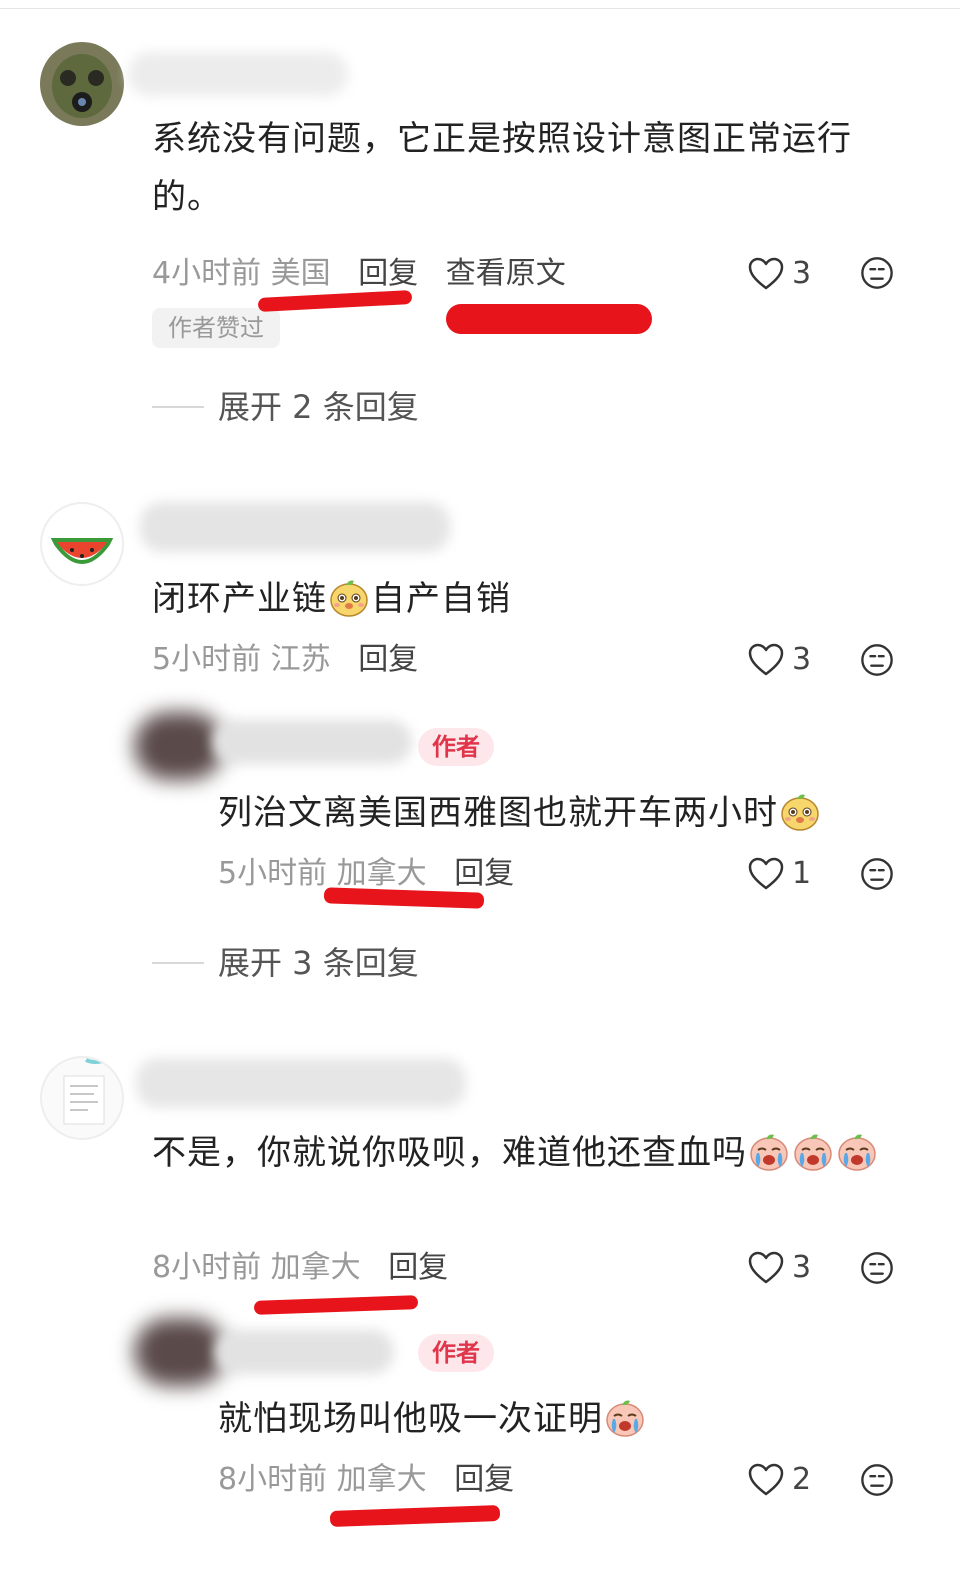  I want to click on comment-location: 美国, so click(300, 273).